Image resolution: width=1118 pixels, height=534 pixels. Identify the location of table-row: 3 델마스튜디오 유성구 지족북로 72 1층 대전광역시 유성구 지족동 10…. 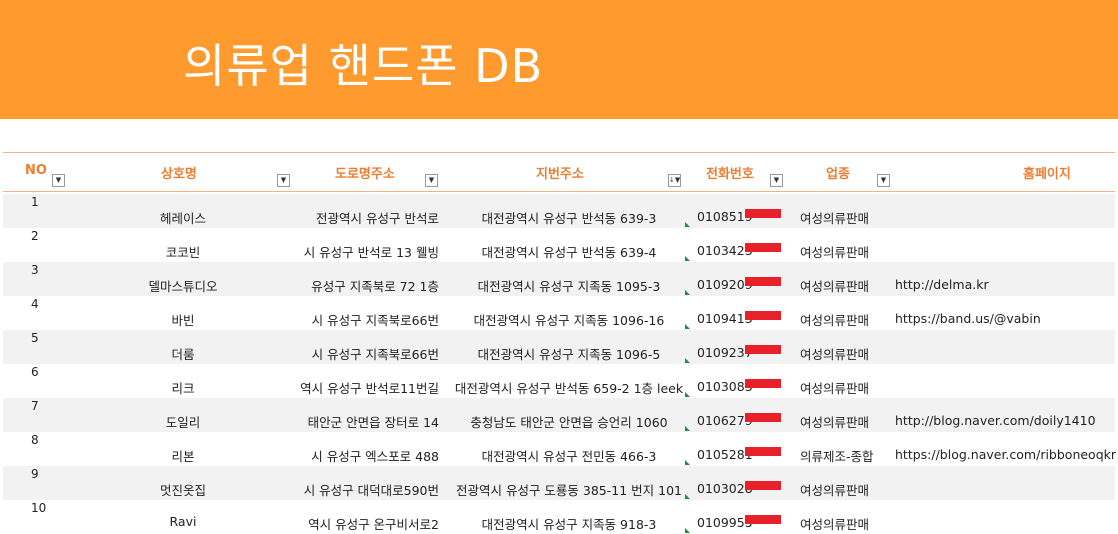
(559, 279).